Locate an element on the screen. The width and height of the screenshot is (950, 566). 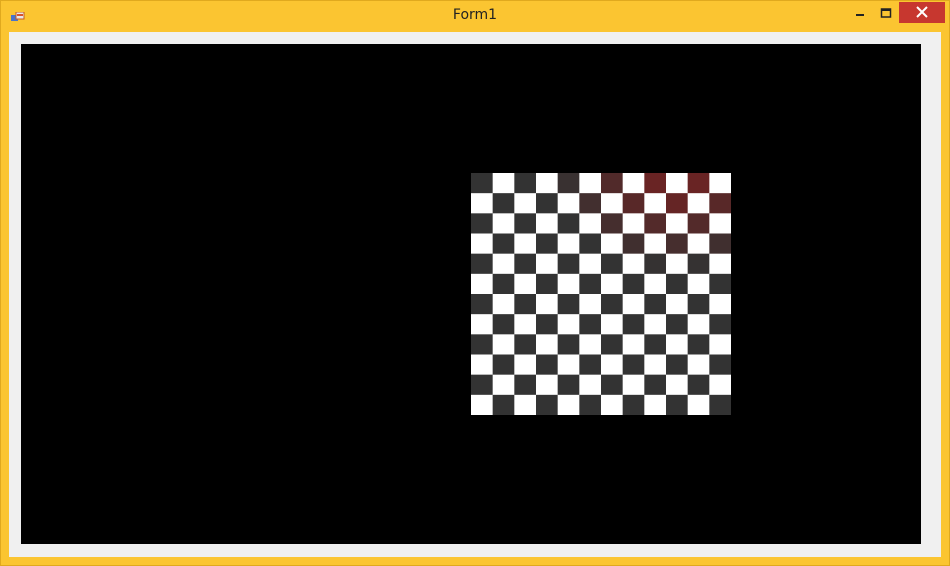
title-bar: Form1 is located at coordinates (475, 16).